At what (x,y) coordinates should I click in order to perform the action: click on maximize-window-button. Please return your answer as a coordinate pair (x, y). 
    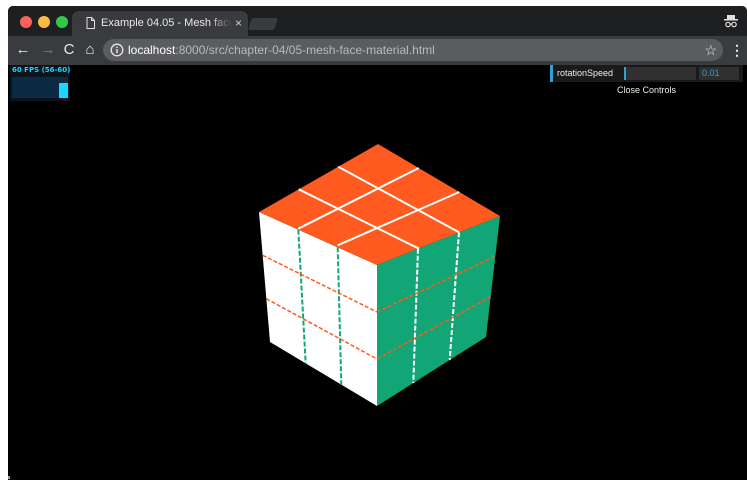
    Looking at the image, I should click on (62, 22).